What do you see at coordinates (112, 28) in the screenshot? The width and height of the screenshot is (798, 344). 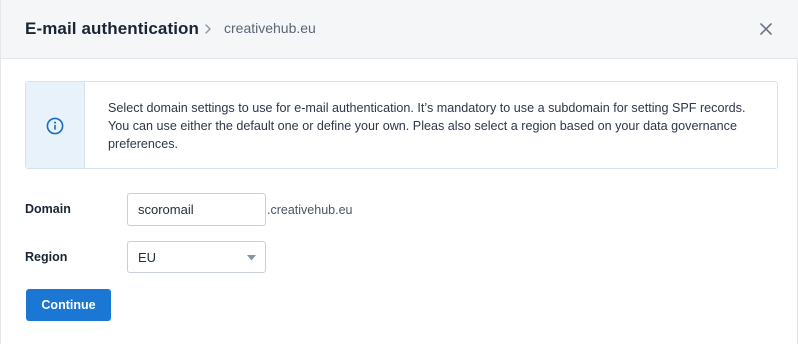 I see `modal-title: E-mail authentication` at bounding box center [112, 28].